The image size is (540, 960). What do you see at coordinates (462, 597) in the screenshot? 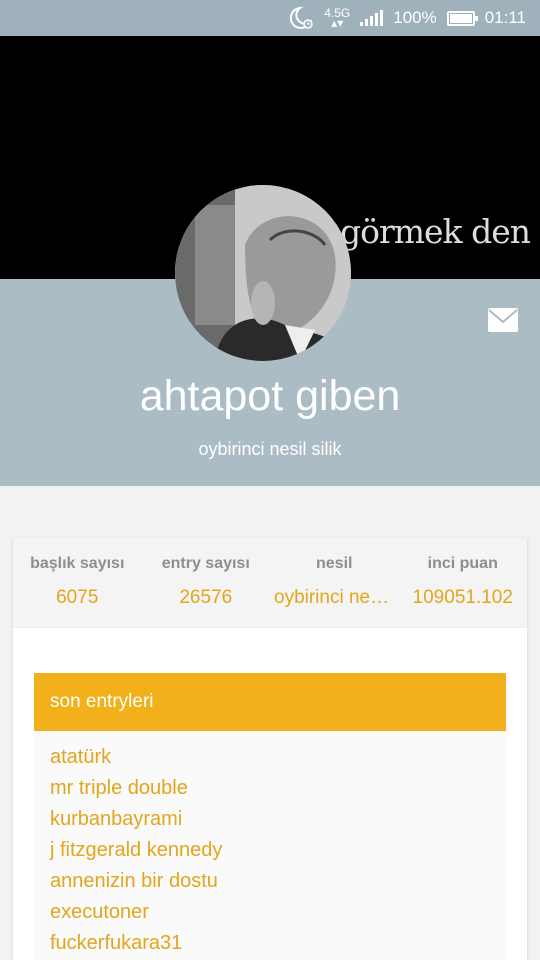
I see `stat-value: 109051.102` at bounding box center [462, 597].